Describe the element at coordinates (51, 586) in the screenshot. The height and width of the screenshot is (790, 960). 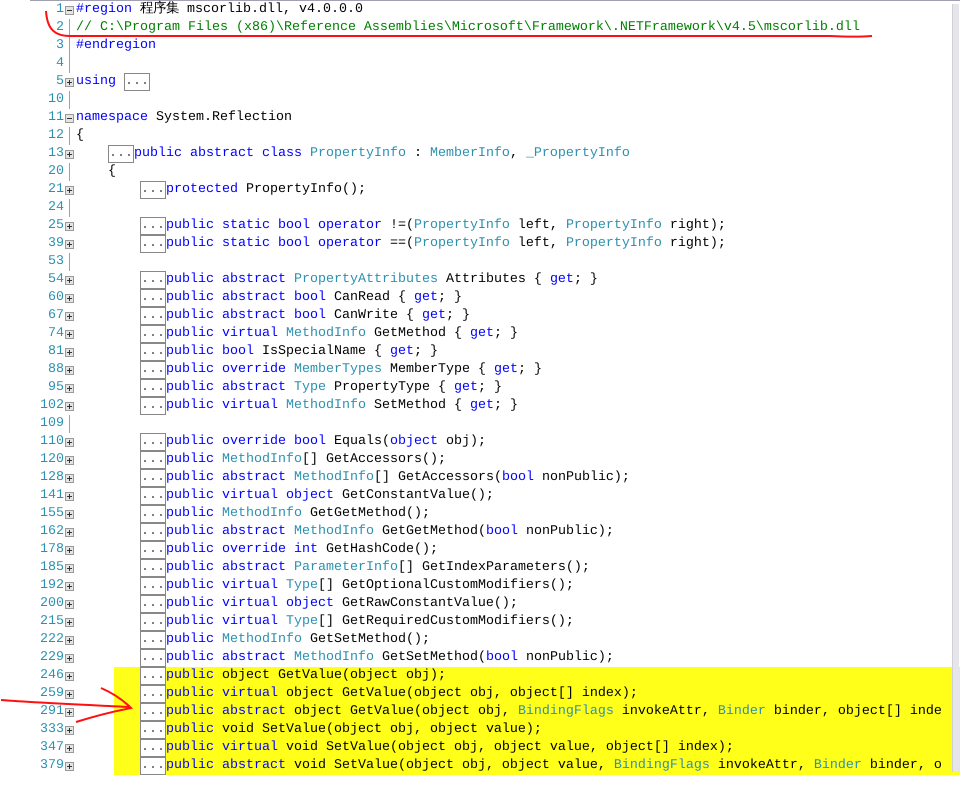
I see `line-number: 192` at that location.